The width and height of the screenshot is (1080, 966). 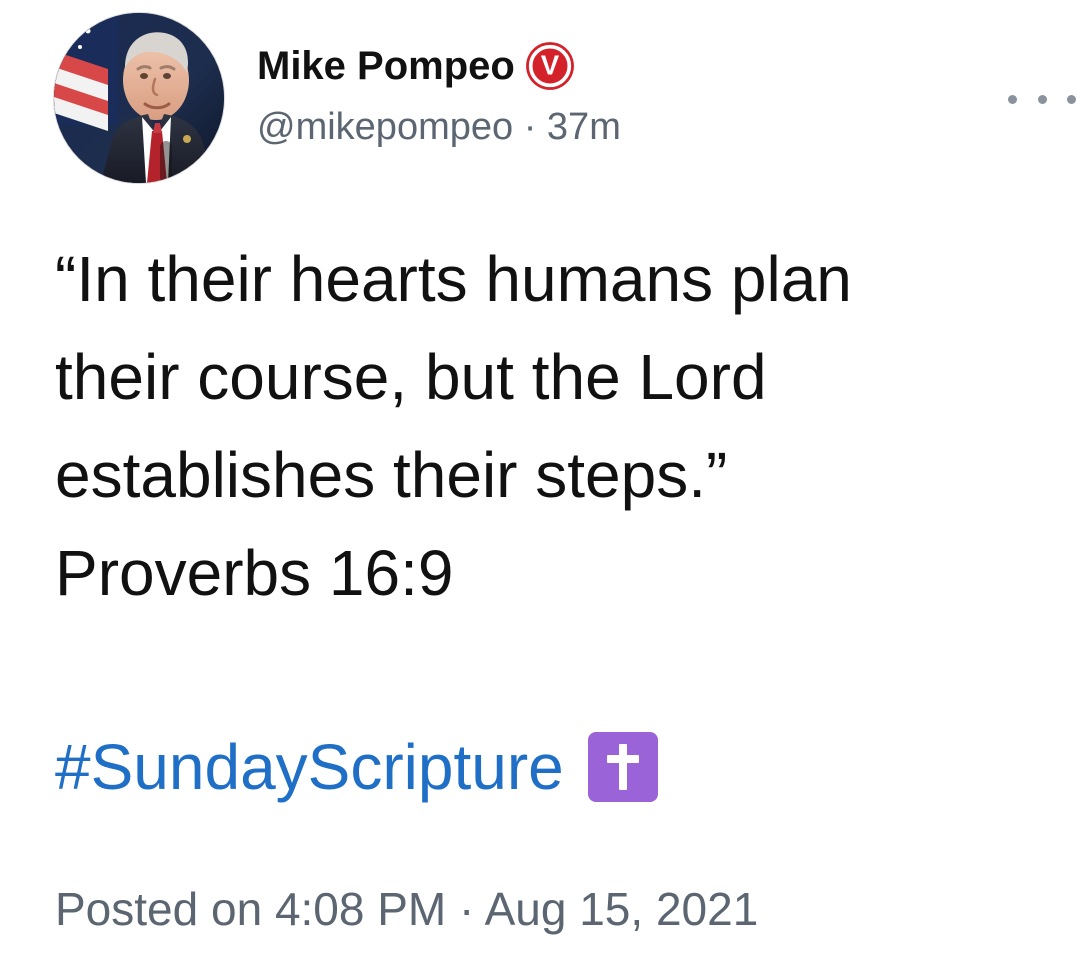 What do you see at coordinates (622, 767) in the screenshot?
I see `latin-cross-icon` at bounding box center [622, 767].